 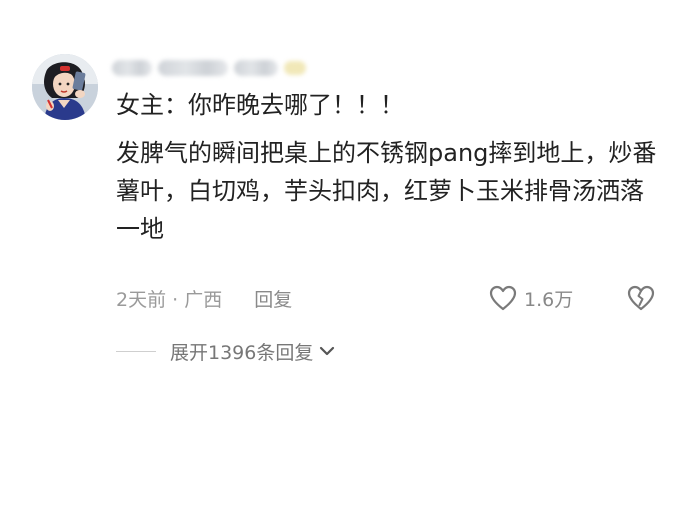 What do you see at coordinates (390, 298) in the screenshot?
I see `comment-meta: 2天前 · 广西 回复 1.6万` at bounding box center [390, 298].